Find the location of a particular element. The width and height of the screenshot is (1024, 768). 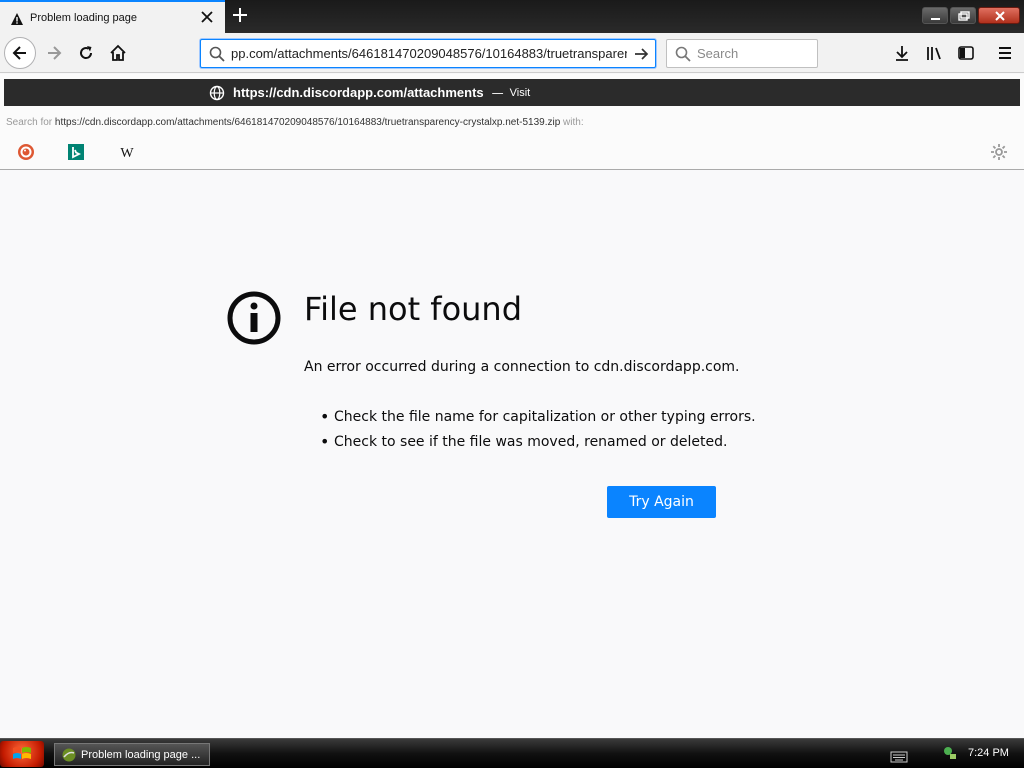

search-for-suffix: with: is located at coordinates (573, 122).